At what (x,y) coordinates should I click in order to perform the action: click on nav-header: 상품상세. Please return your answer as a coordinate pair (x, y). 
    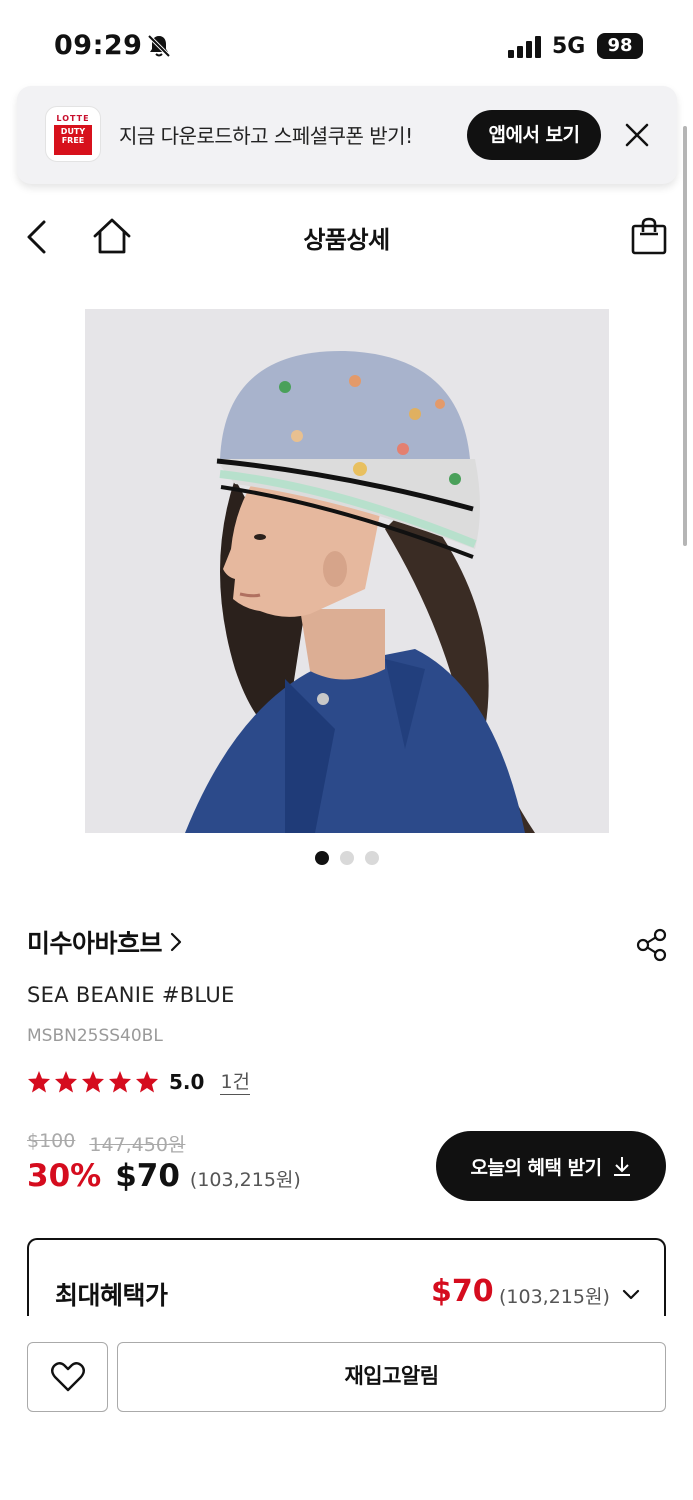
    Looking at the image, I should click on (346, 238).